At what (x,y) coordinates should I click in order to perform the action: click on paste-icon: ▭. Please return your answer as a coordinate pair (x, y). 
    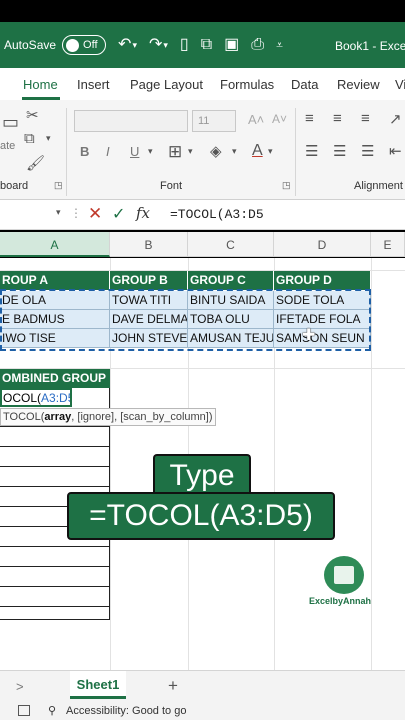
    Looking at the image, I should click on (10, 122).